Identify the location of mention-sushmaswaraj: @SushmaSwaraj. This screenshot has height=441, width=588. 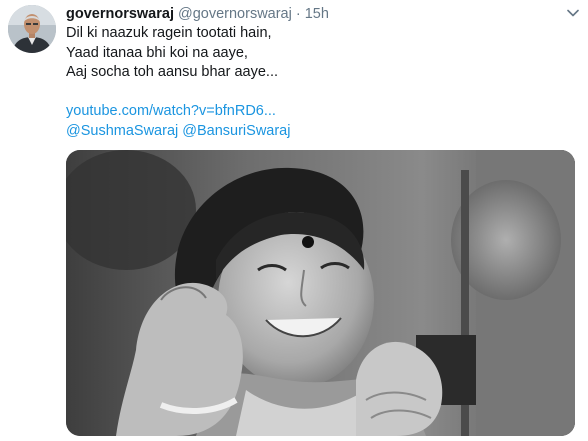
(122, 131).